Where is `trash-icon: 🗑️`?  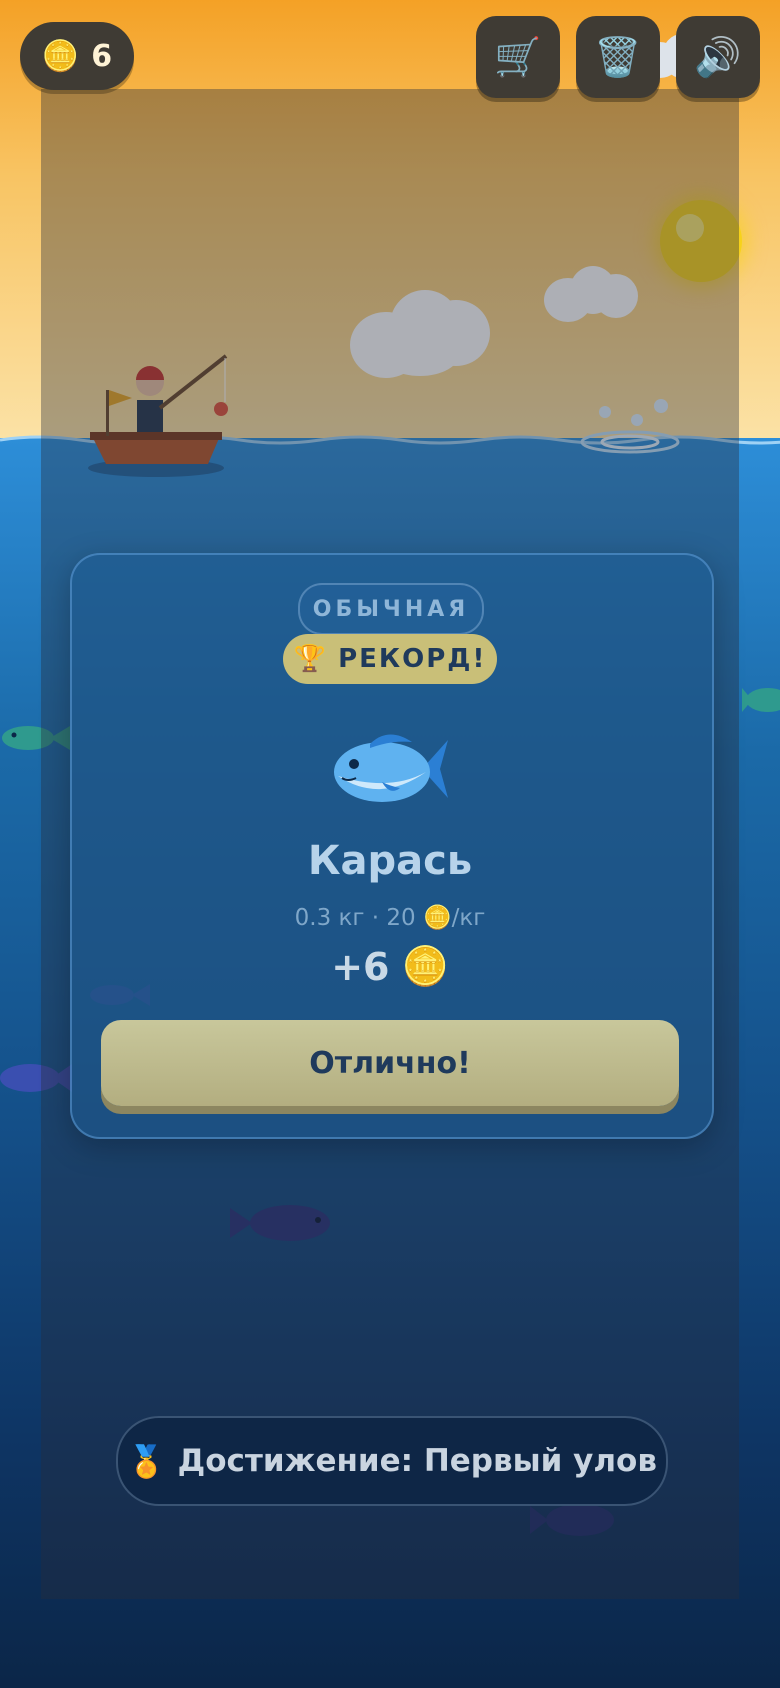 trash-icon: 🗑️ is located at coordinates (618, 56).